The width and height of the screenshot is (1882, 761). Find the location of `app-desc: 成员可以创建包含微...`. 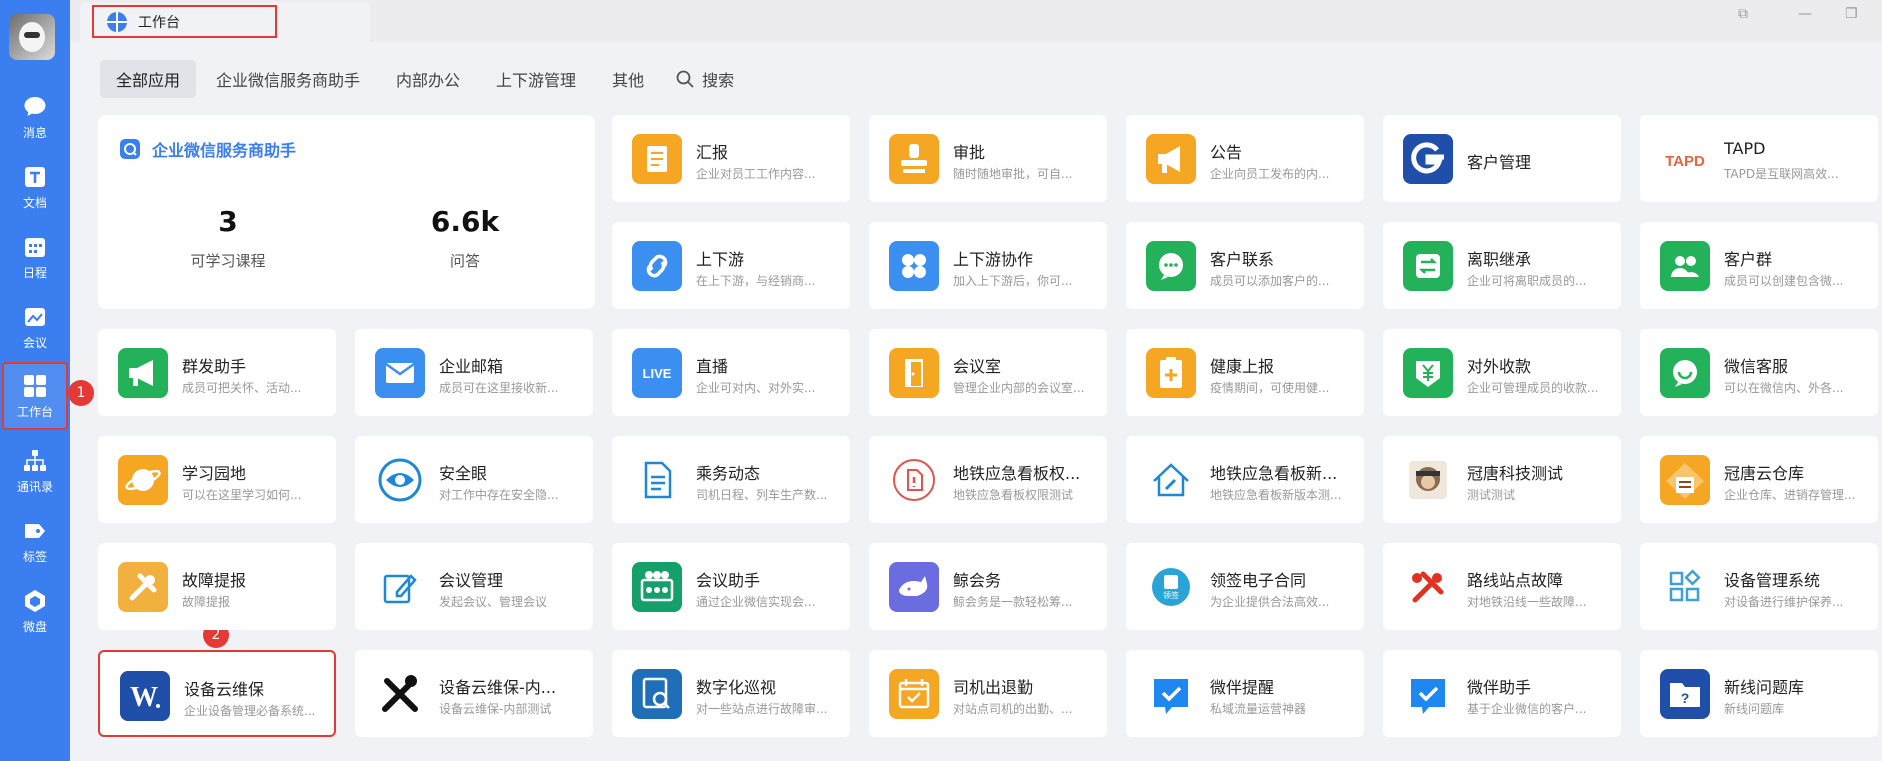

app-desc: 成员可以创建包含微... is located at coordinates (1784, 281).